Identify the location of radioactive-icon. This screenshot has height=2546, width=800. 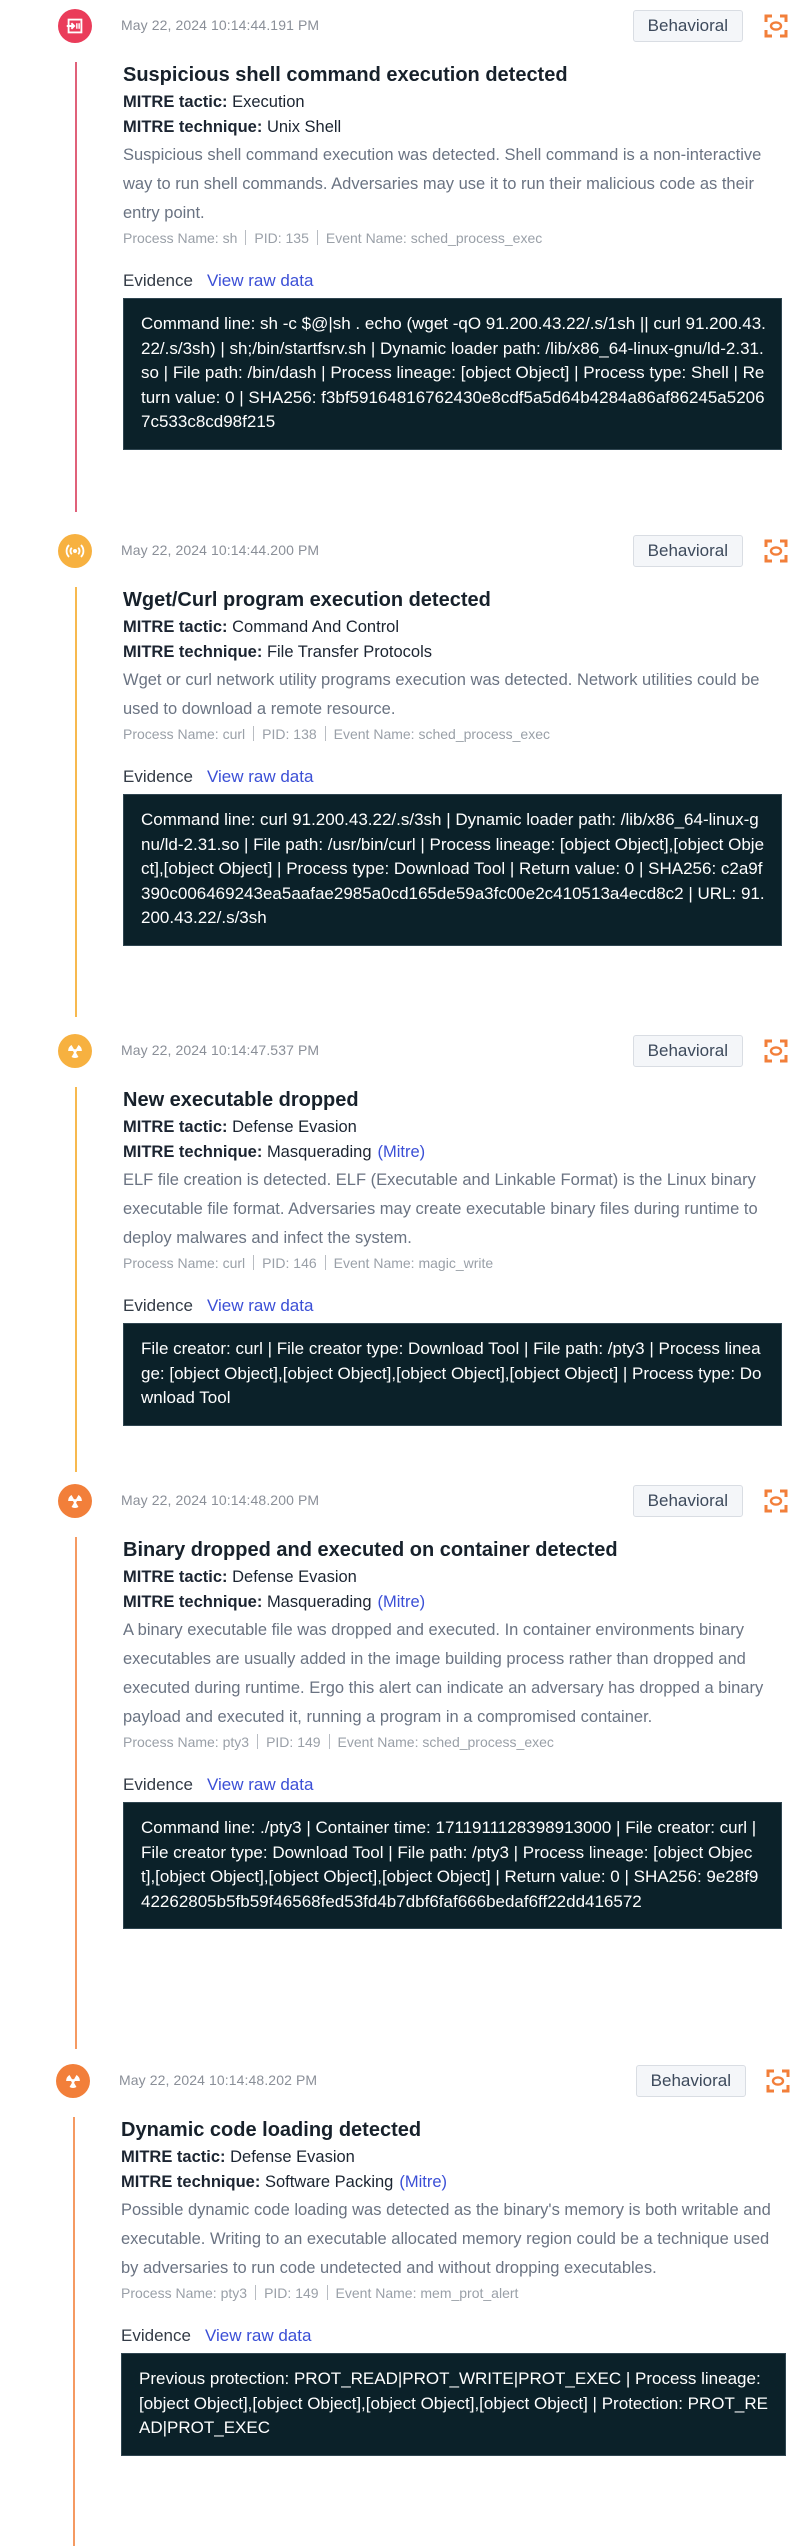
(73, 2081).